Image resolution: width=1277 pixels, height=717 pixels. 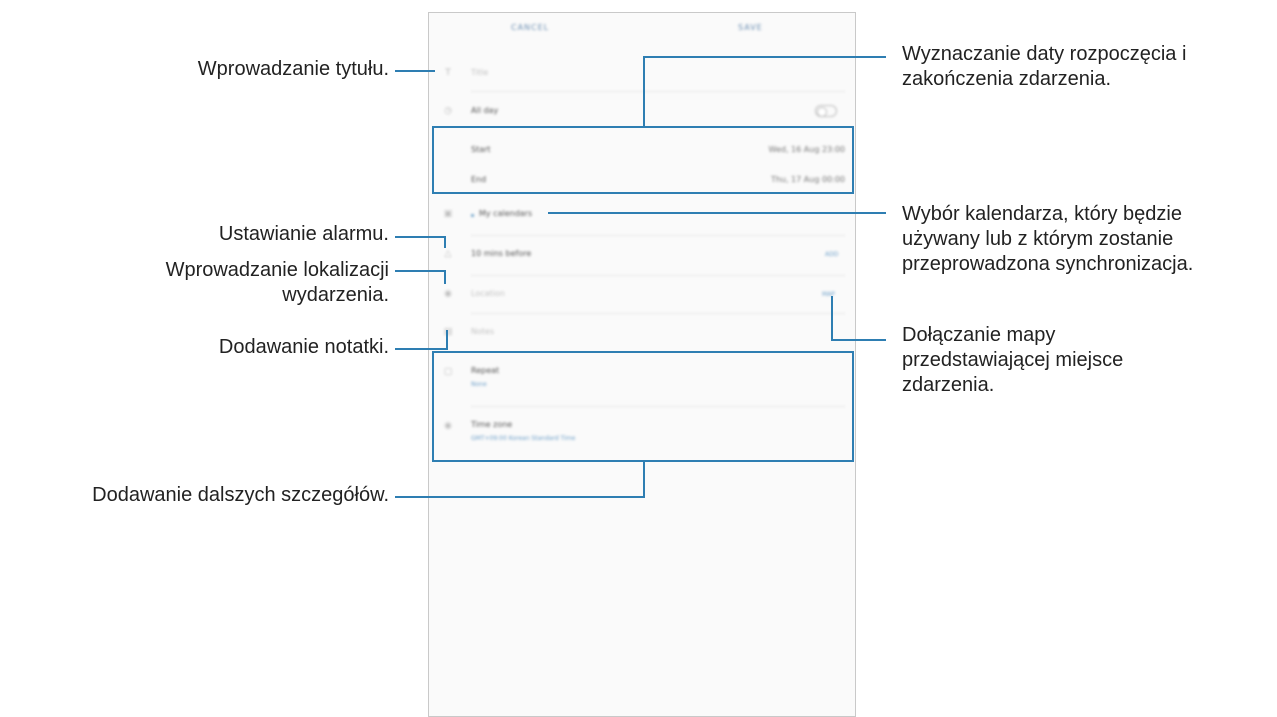 What do you see at coordinates (1042, 214) in the screenshot?
I see `callout-calendar-line1: Wybór kalendarza, który będzie` at bounding box center [1042, 214].